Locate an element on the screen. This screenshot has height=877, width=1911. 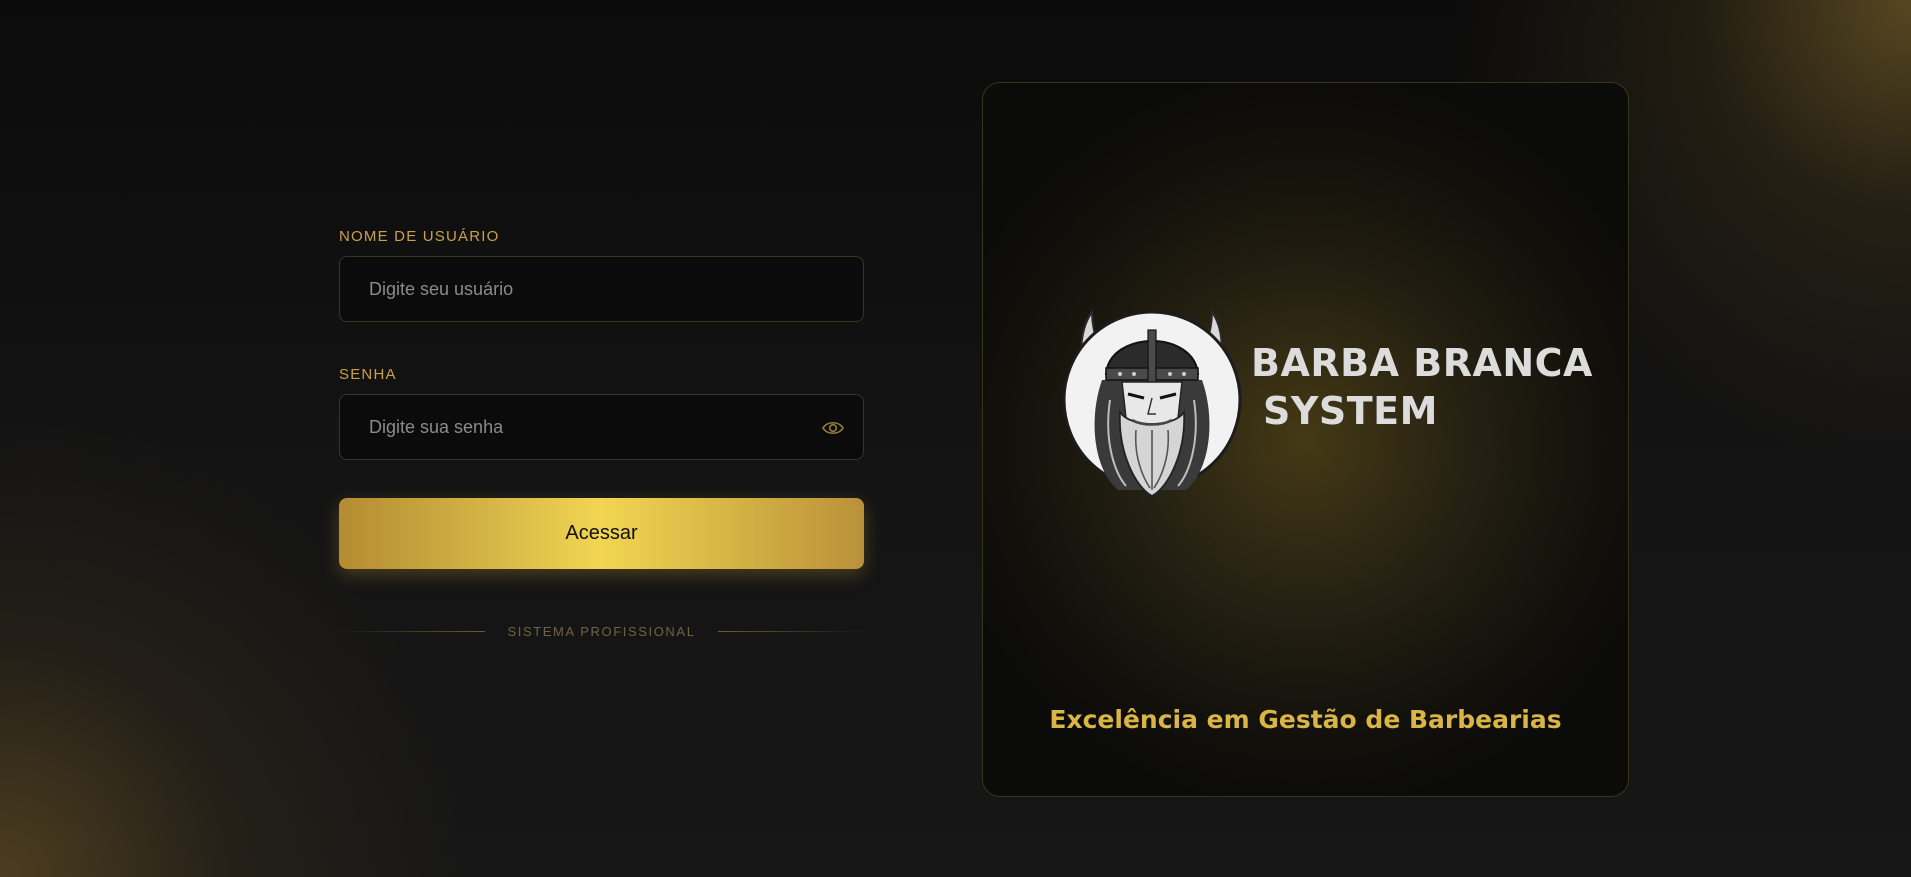
divider-line-right is located at coordinates (791, 631).